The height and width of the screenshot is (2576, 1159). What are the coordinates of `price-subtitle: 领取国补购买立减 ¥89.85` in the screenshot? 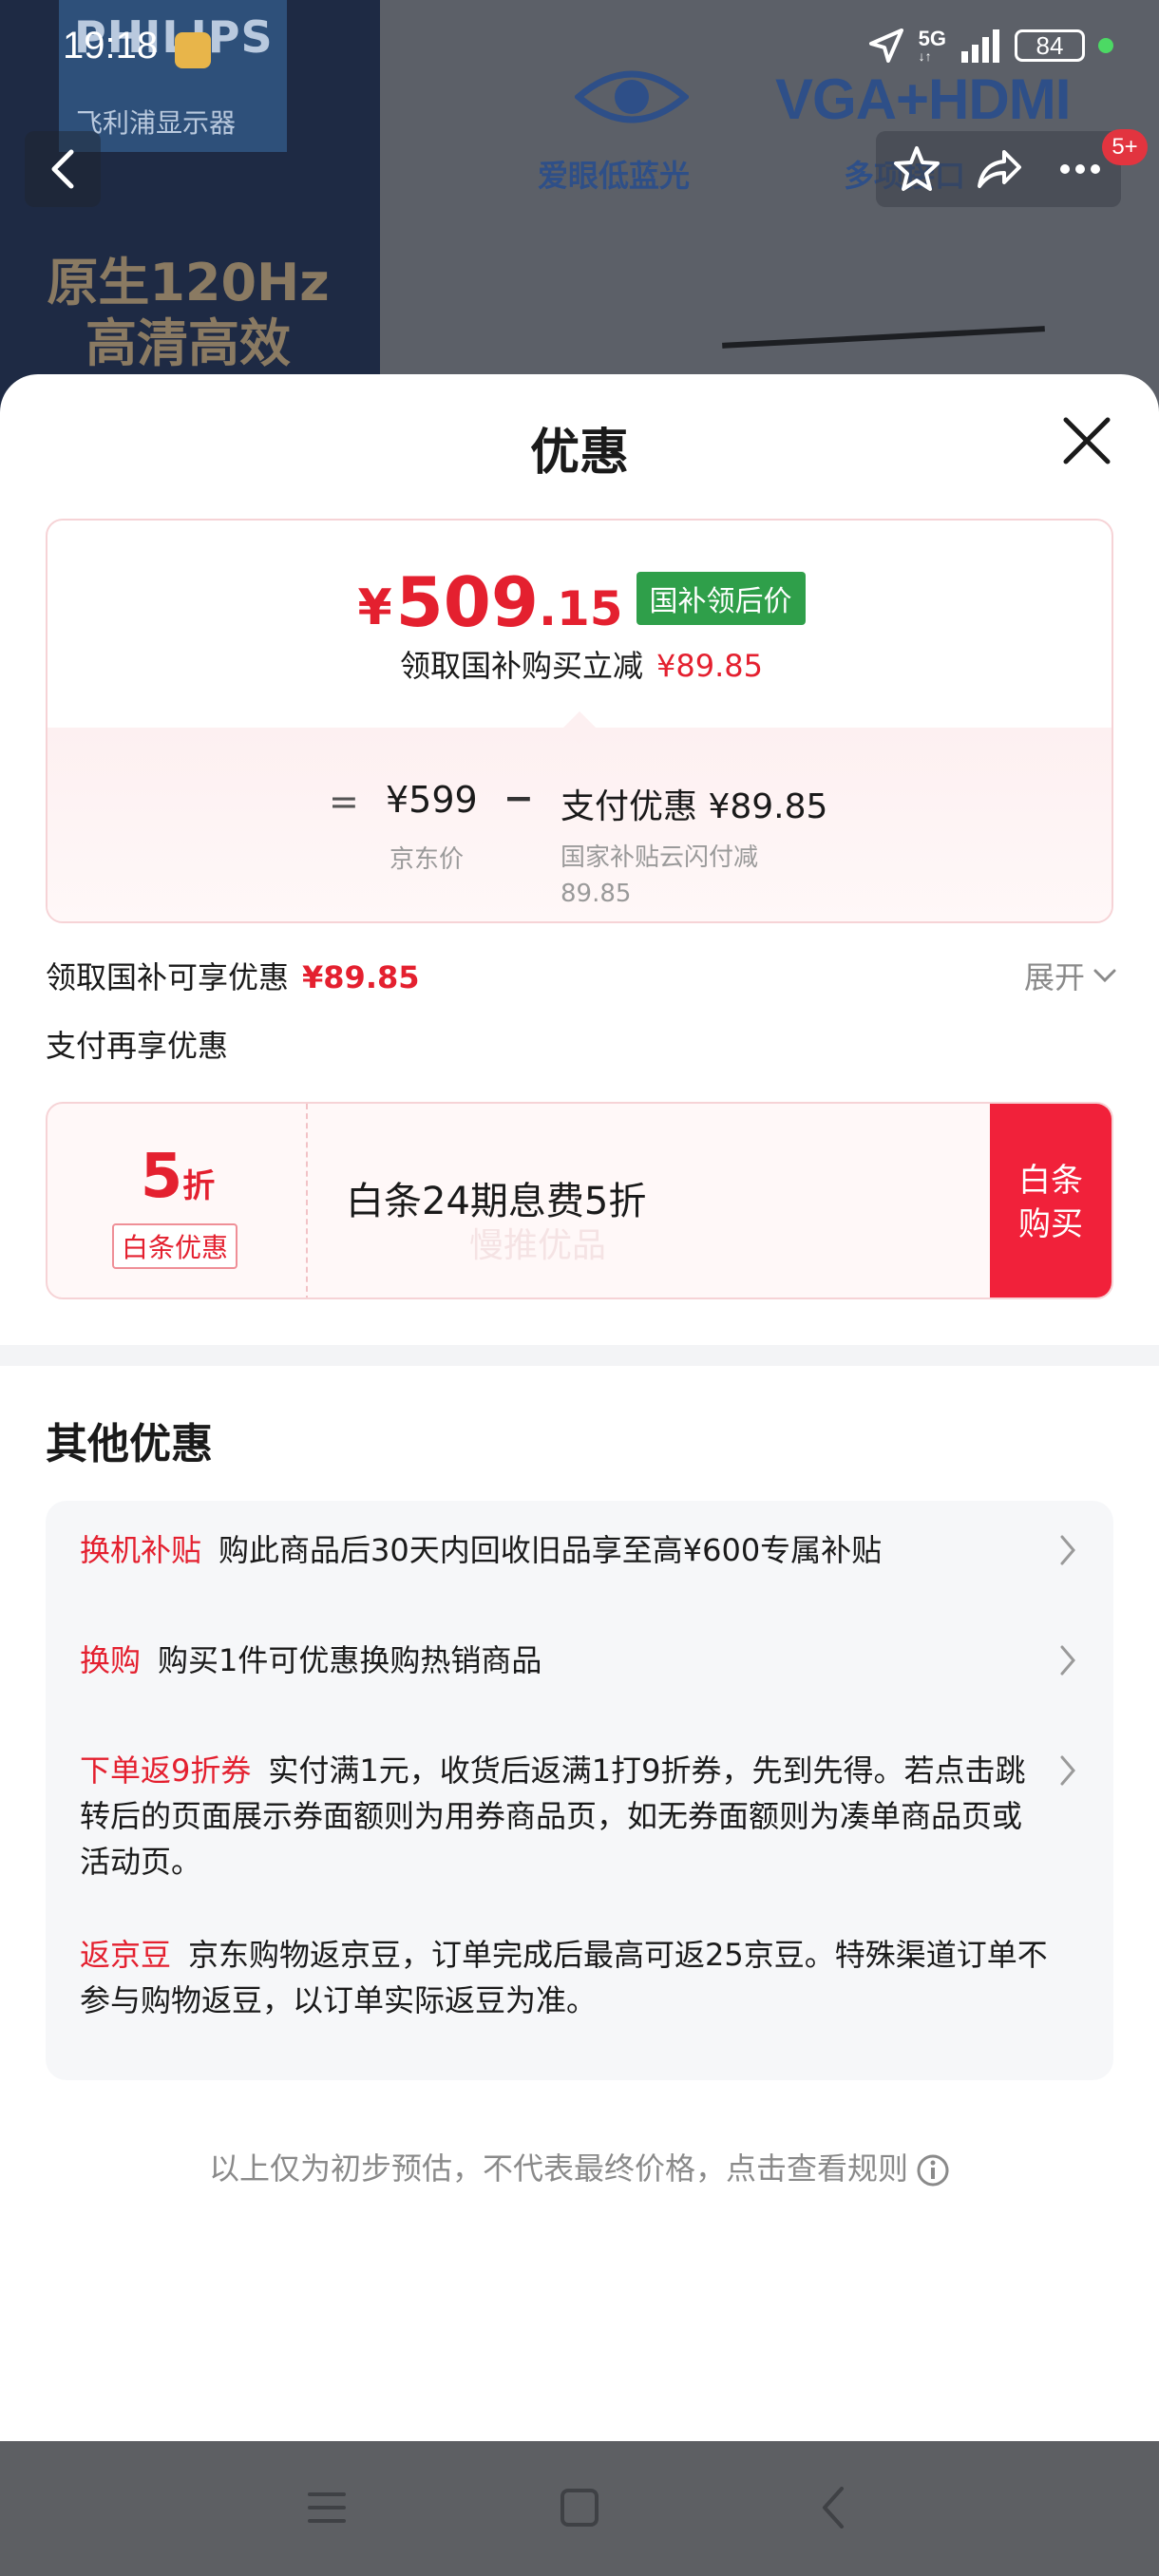 It's located at (580, 664).